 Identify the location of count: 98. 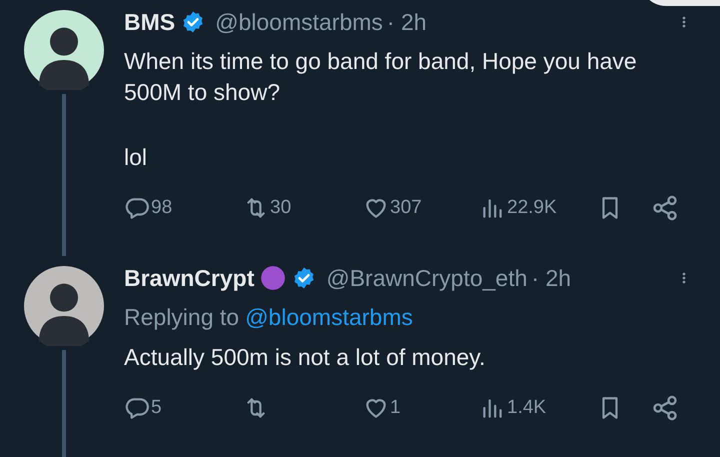
(161, 208).